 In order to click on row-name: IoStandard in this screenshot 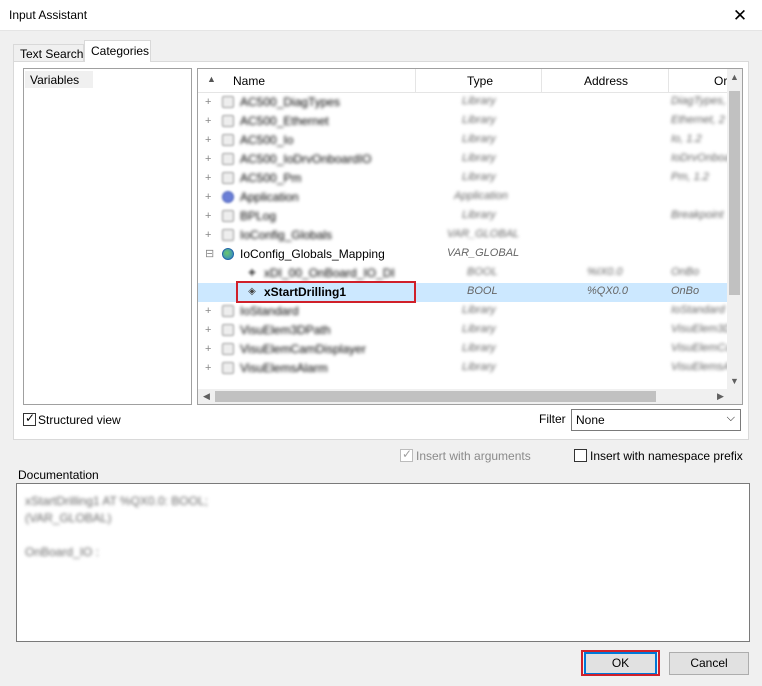, I will do `click(269, 311)`.